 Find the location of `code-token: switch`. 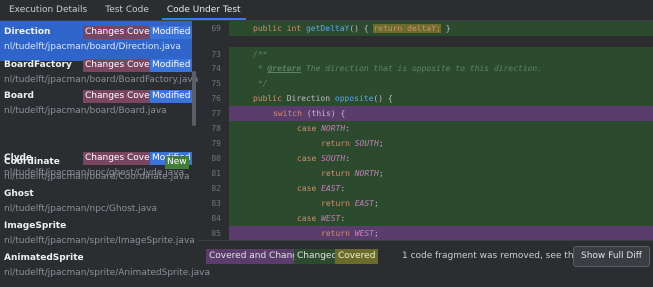

code-token: switch is located at coordinates (287, 113).